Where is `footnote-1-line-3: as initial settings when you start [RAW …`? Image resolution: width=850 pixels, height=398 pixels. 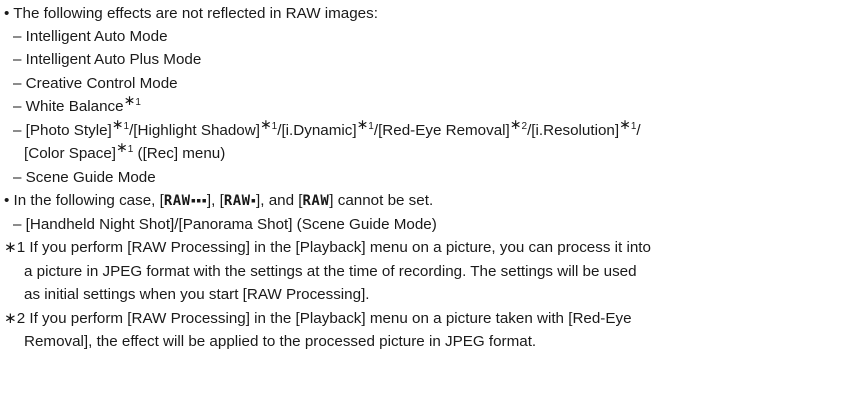
footnote-1-line-3: as initial settings when you start [RAW … is located at coordinates (197, 294).